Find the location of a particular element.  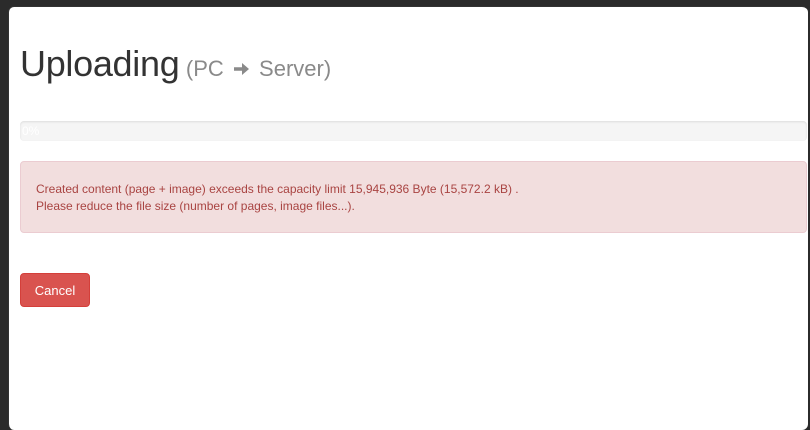

dialog-subtitle: (PC Server) is located at coordinates (258, 68).